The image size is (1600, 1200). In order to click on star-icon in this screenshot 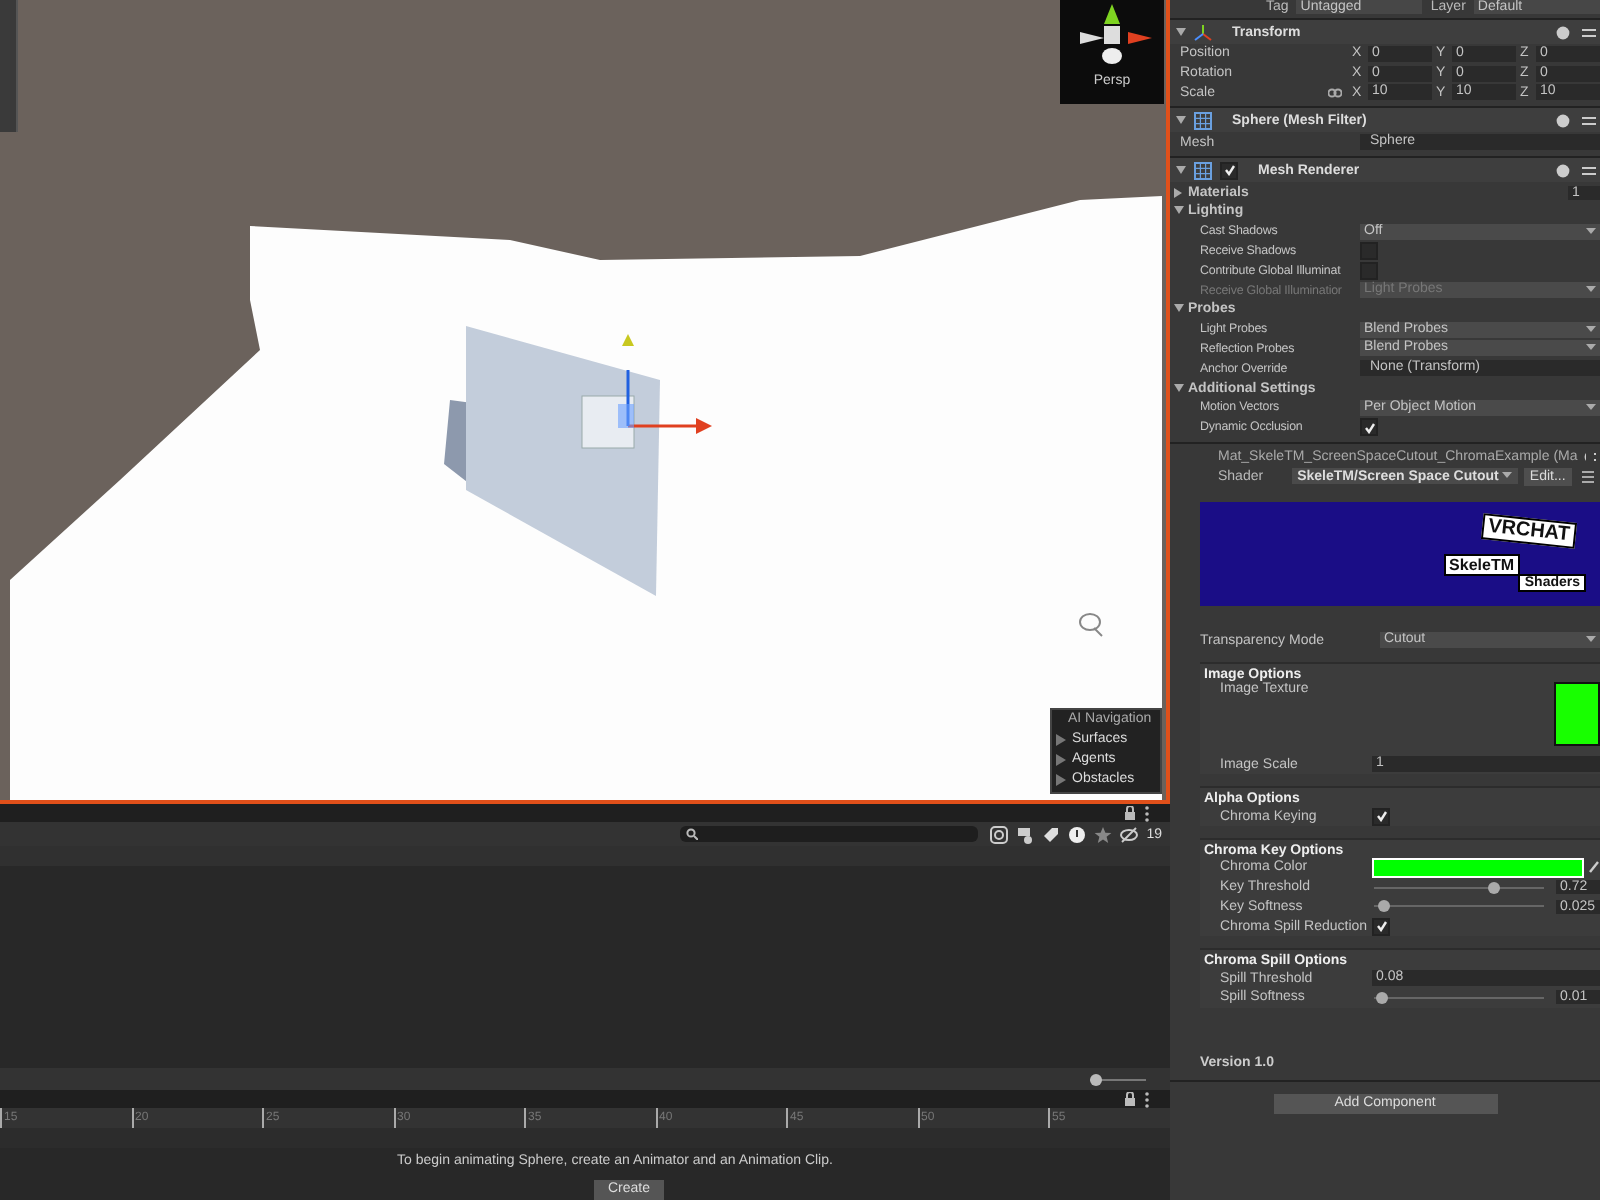, I will do `click(1103, 834)`.